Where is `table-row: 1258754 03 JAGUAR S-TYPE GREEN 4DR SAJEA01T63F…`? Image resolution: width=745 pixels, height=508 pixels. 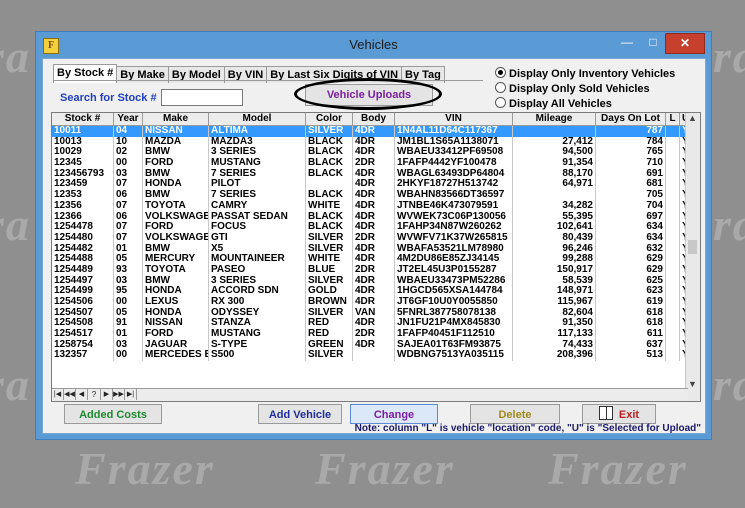 table-row: 1258754 03 JAGUAR S-TYPE GREEN 4DR SAJEA01T63F… is located at coordinates (372, 345).